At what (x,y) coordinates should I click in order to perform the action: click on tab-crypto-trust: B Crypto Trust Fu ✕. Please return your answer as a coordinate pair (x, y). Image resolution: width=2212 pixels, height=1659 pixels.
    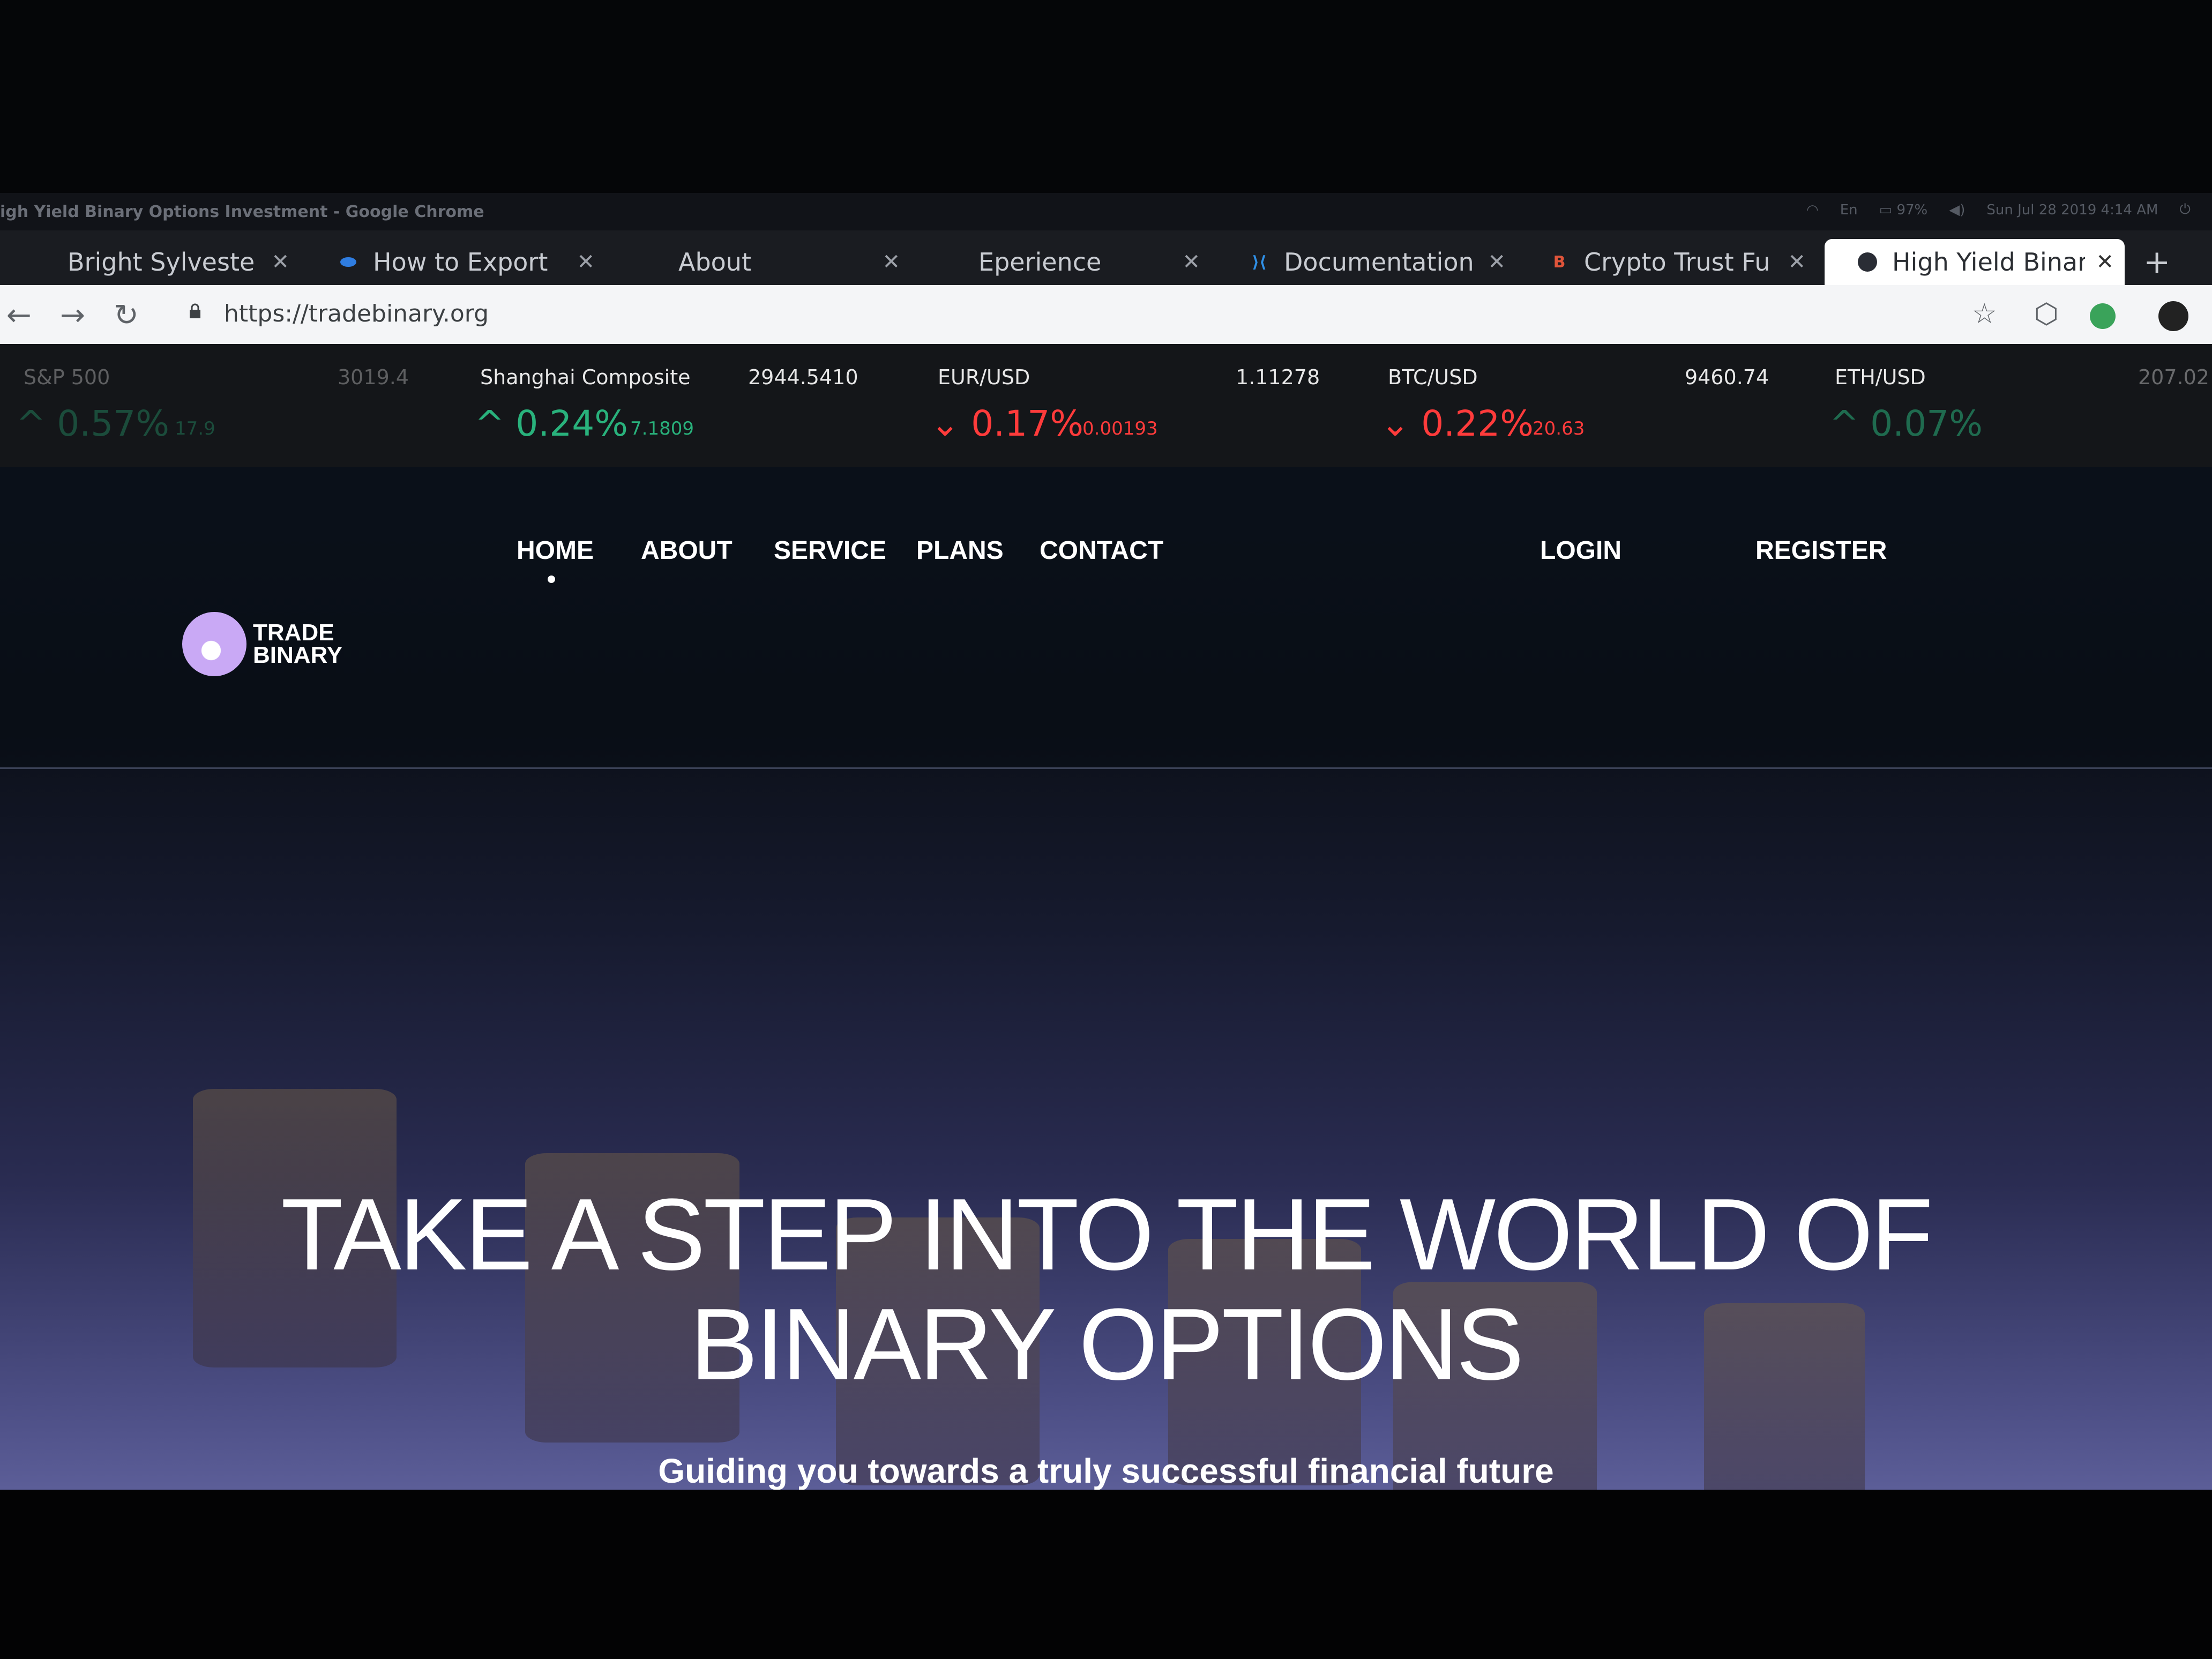
    Looking at the image, I should click on (1666, 262).